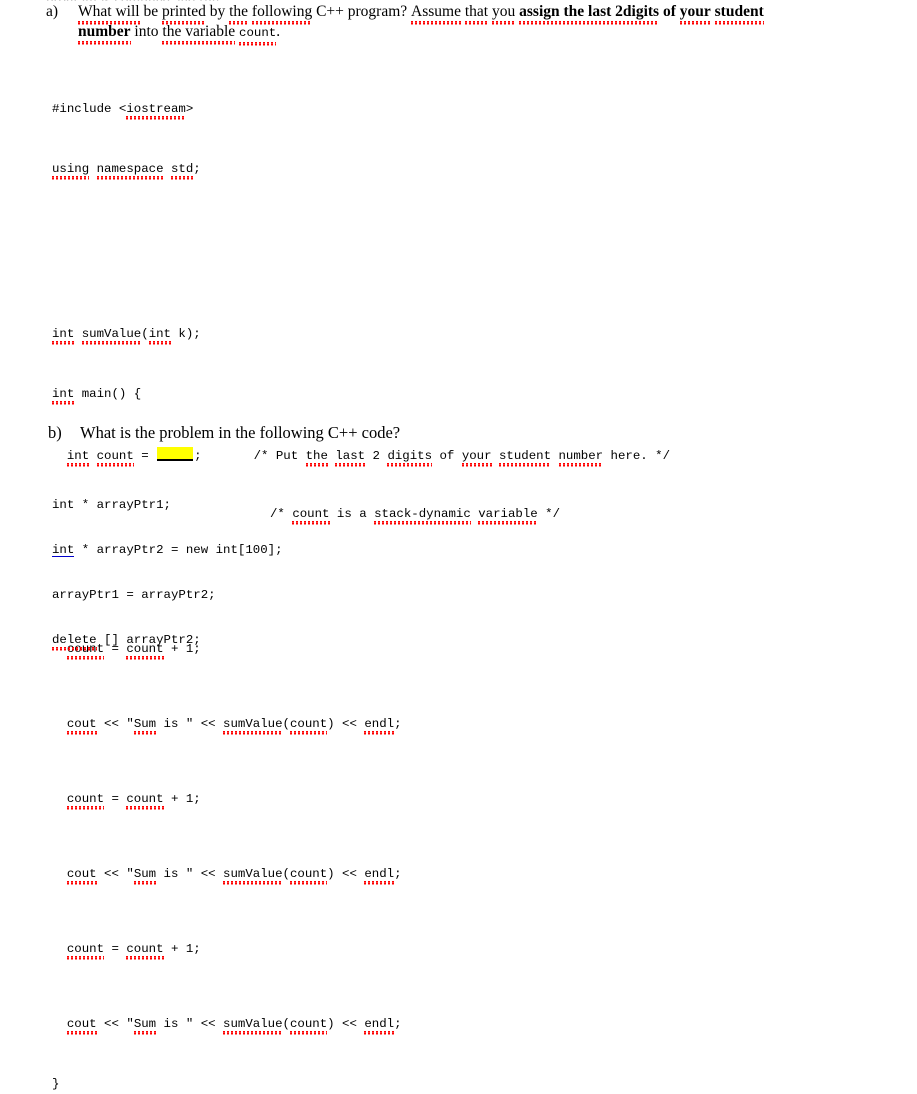  I want to click on code-cout2-endl: endl, so click(379, 876).